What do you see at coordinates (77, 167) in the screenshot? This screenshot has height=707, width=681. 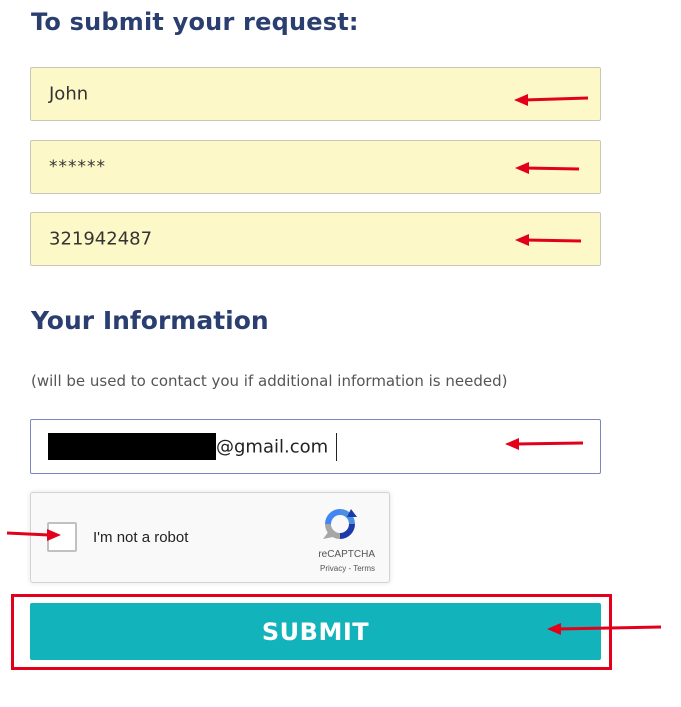 I see `password-field-value: ******` at bounding box center [77, 167].